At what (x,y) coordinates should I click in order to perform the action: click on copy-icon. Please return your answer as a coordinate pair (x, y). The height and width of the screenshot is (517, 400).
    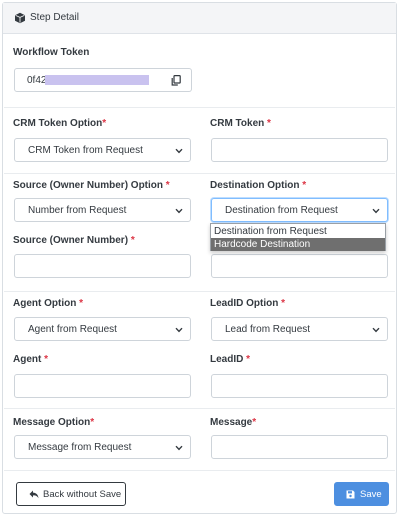
    Looking at the image, I should click on (176, 80).